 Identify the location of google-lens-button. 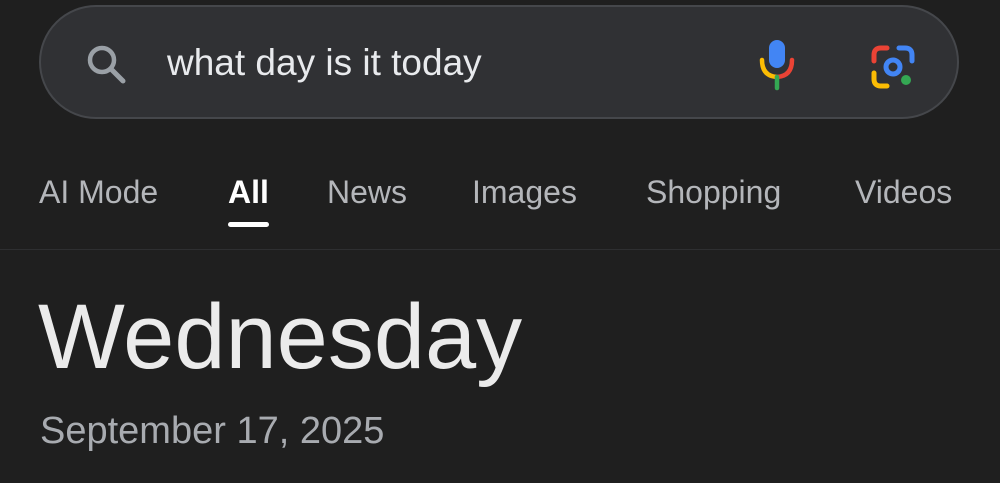
(893, 67).